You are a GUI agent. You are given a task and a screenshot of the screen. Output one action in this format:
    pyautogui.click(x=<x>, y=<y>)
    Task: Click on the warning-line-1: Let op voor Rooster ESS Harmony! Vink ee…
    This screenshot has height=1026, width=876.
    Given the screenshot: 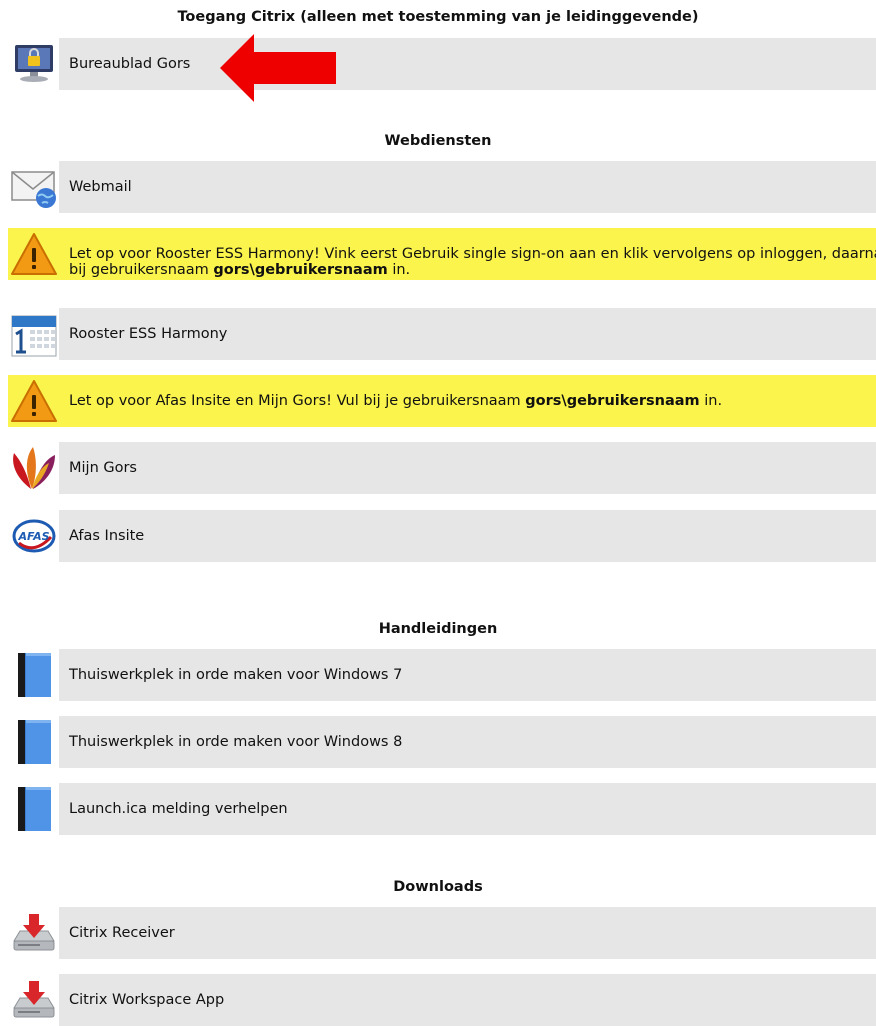 What is the action you would take?
    pyautogui.click(x=472, y=254)
    